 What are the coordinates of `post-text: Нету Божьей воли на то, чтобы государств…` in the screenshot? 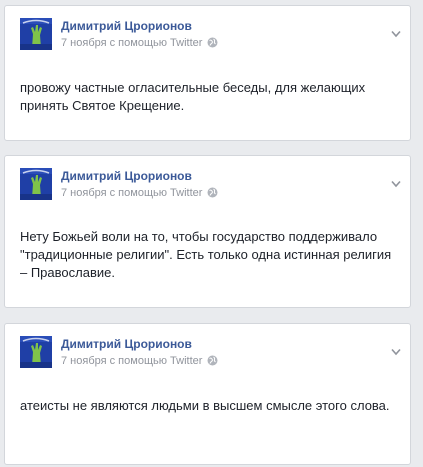 It's located at (206, 254).